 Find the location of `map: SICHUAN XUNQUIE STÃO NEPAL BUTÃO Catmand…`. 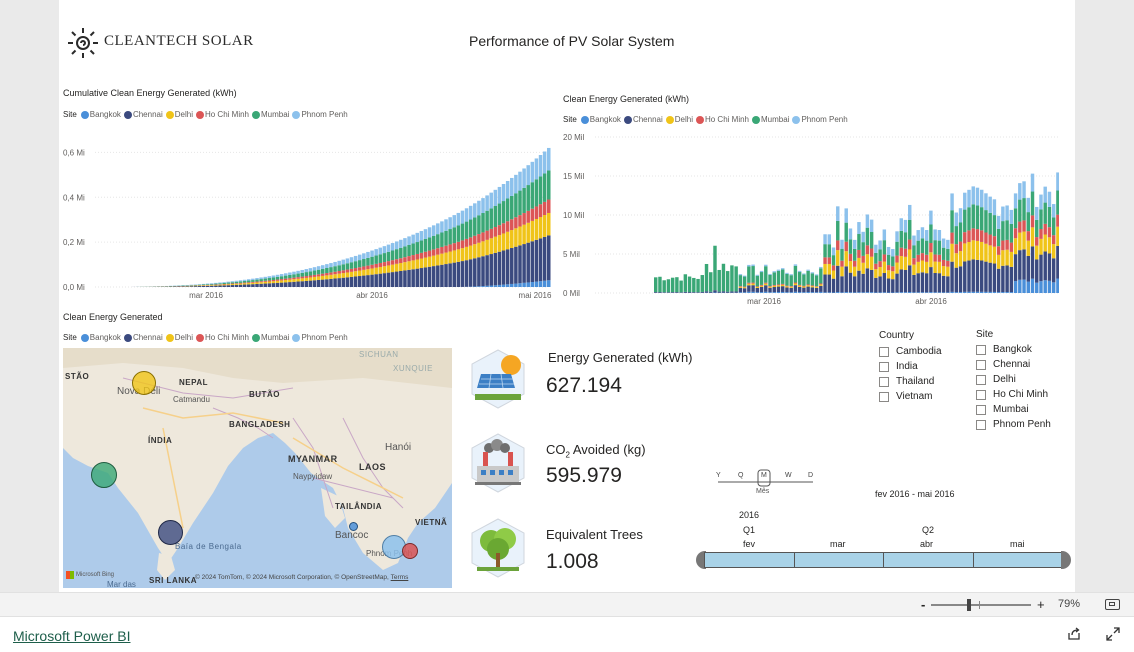

map: SICHUAN XUNQUIE STÃO NEPAL BUTÃO Catmand… is located at coordinates (257, 468).